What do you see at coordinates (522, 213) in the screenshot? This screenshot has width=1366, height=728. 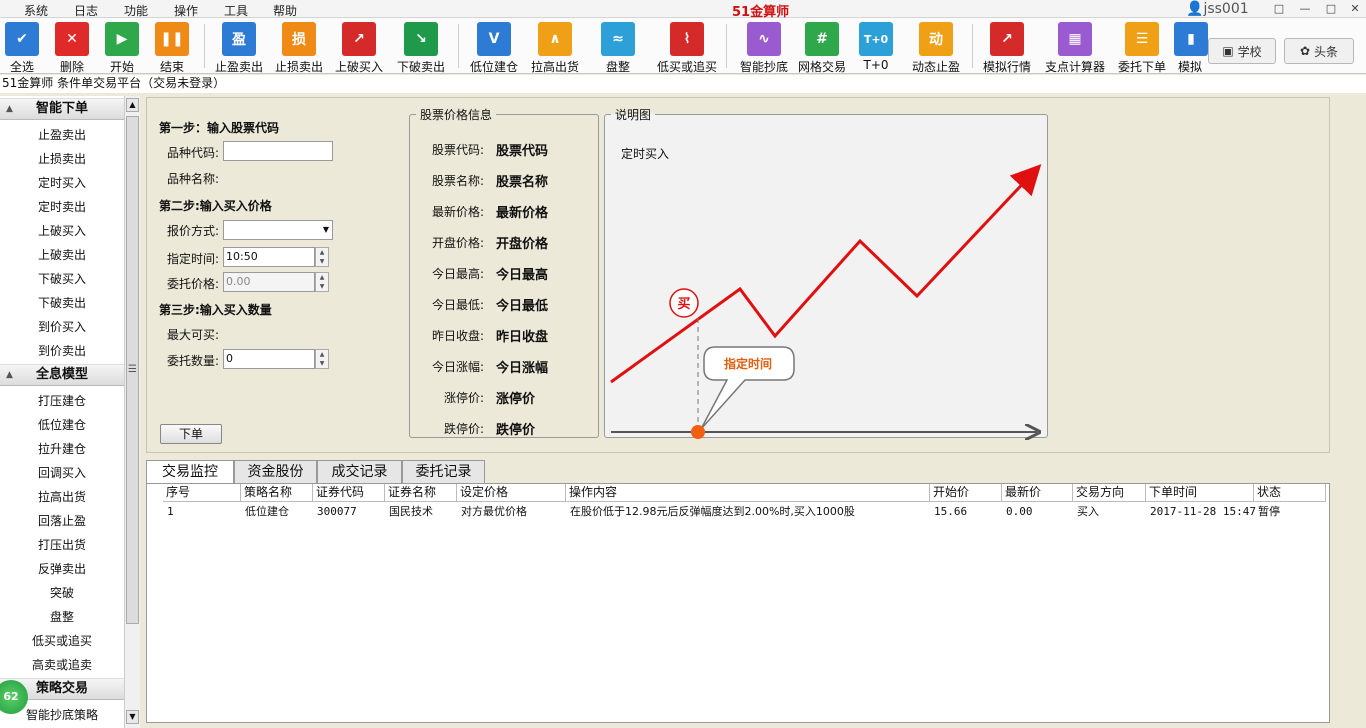 I see `price-info-value: 最新价格` at bounding box center [522, 213].